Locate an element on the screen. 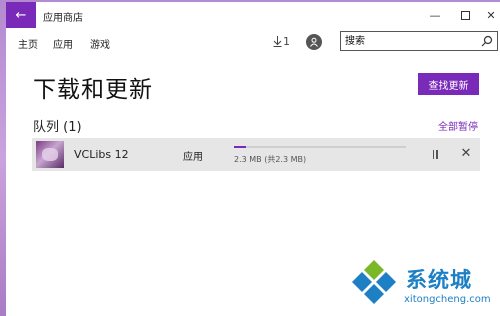 Image resolution: width=500 pixels, height=316 pixels. check-updates-button: 查找更新 is located at coordinates (448, 84).